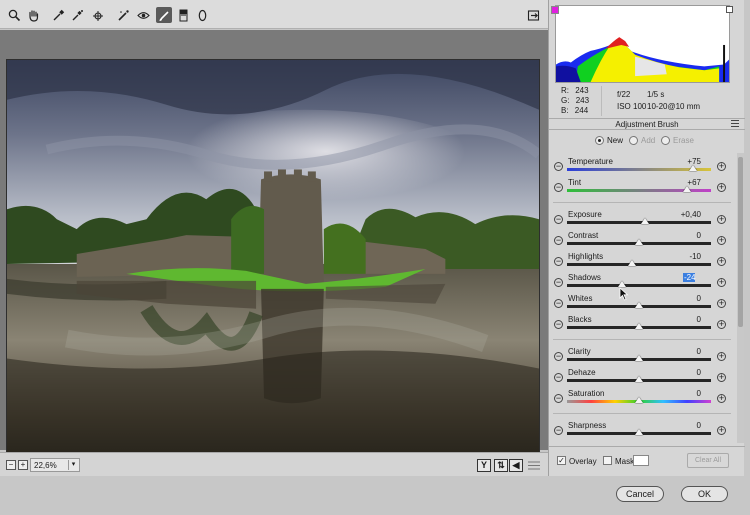 The image size is (750, 515). I want to click on mask-checkbox, so click(607, 460).